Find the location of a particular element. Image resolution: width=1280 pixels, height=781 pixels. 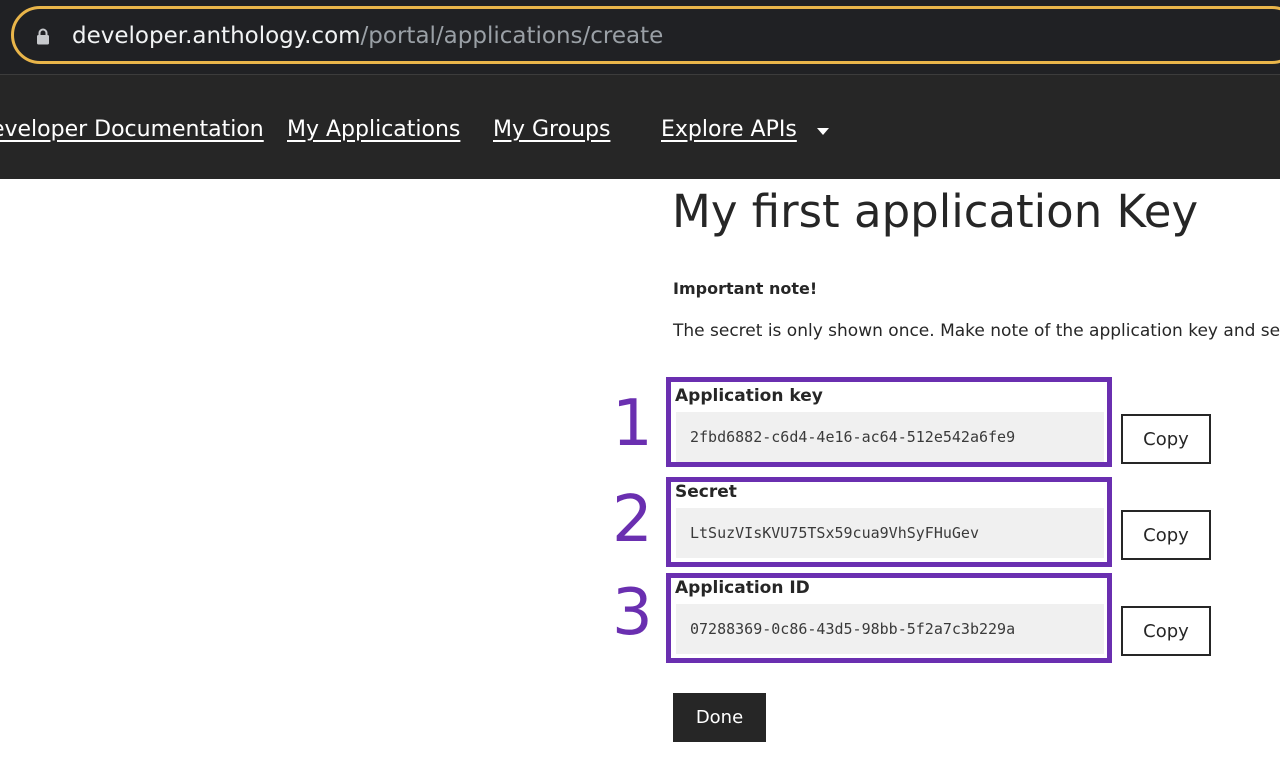

lock-icon is located at coordinates (43, 36).